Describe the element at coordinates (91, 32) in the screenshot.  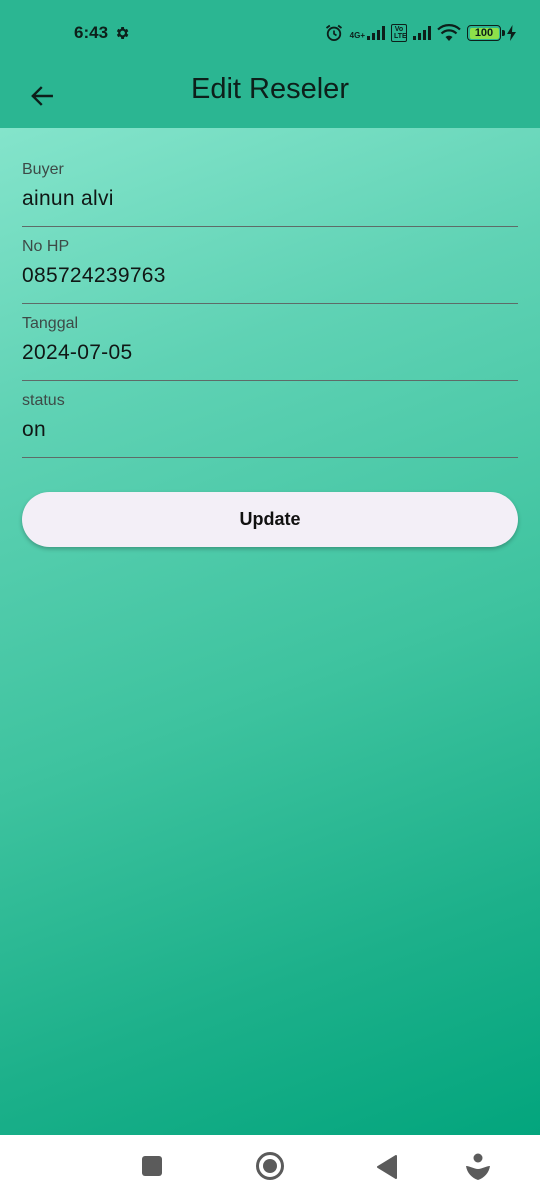
I see `status-time: 6:43` at that location.